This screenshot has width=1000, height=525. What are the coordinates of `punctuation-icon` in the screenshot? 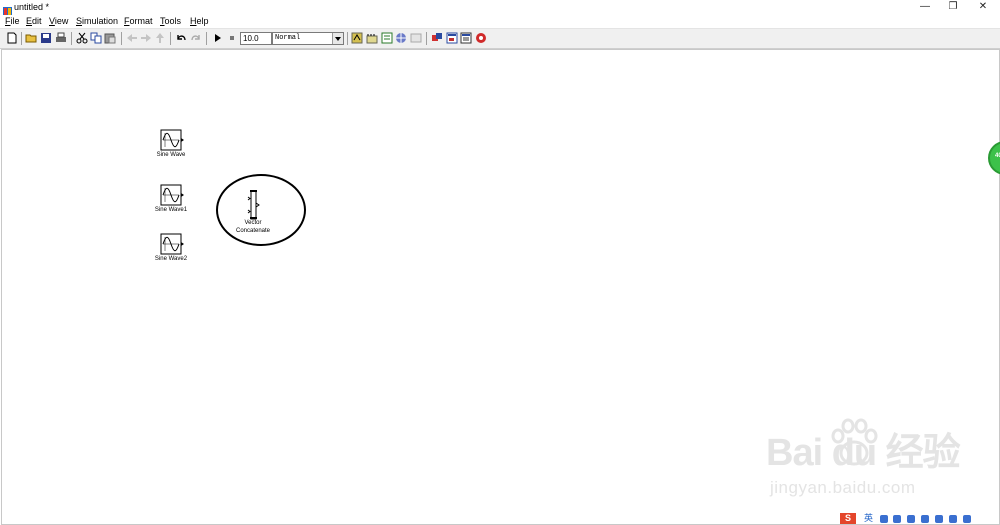 It's located at (884, 519).